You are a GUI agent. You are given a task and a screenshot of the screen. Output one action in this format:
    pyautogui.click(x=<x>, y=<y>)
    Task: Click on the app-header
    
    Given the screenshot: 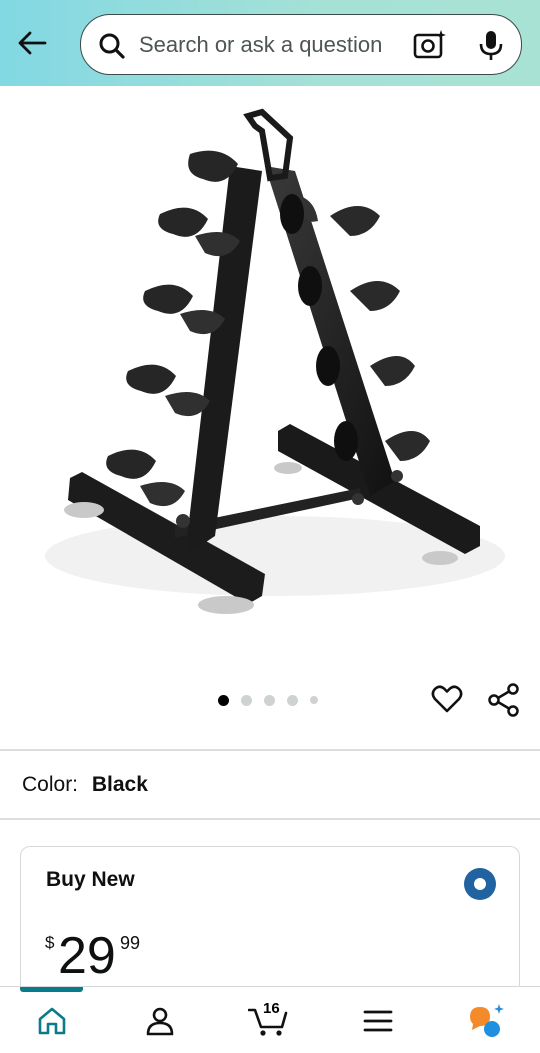 What is the action you would take?
    pyautogui.click(x=270, y=43)
    